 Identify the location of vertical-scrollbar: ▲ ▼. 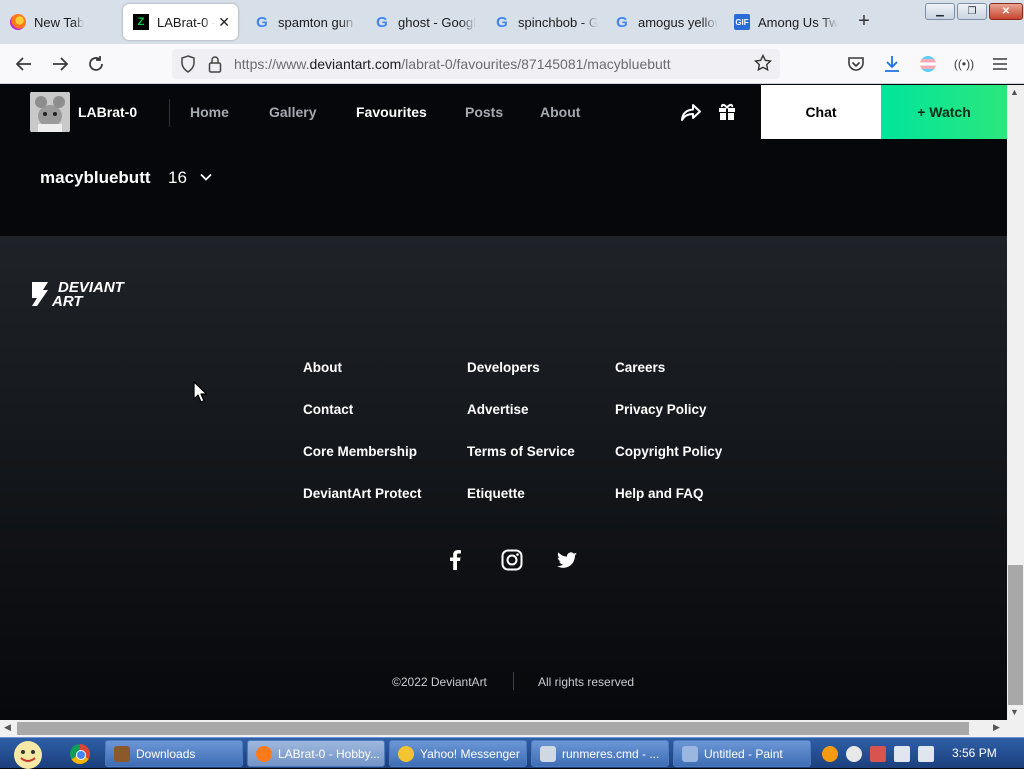
(1015, 402).